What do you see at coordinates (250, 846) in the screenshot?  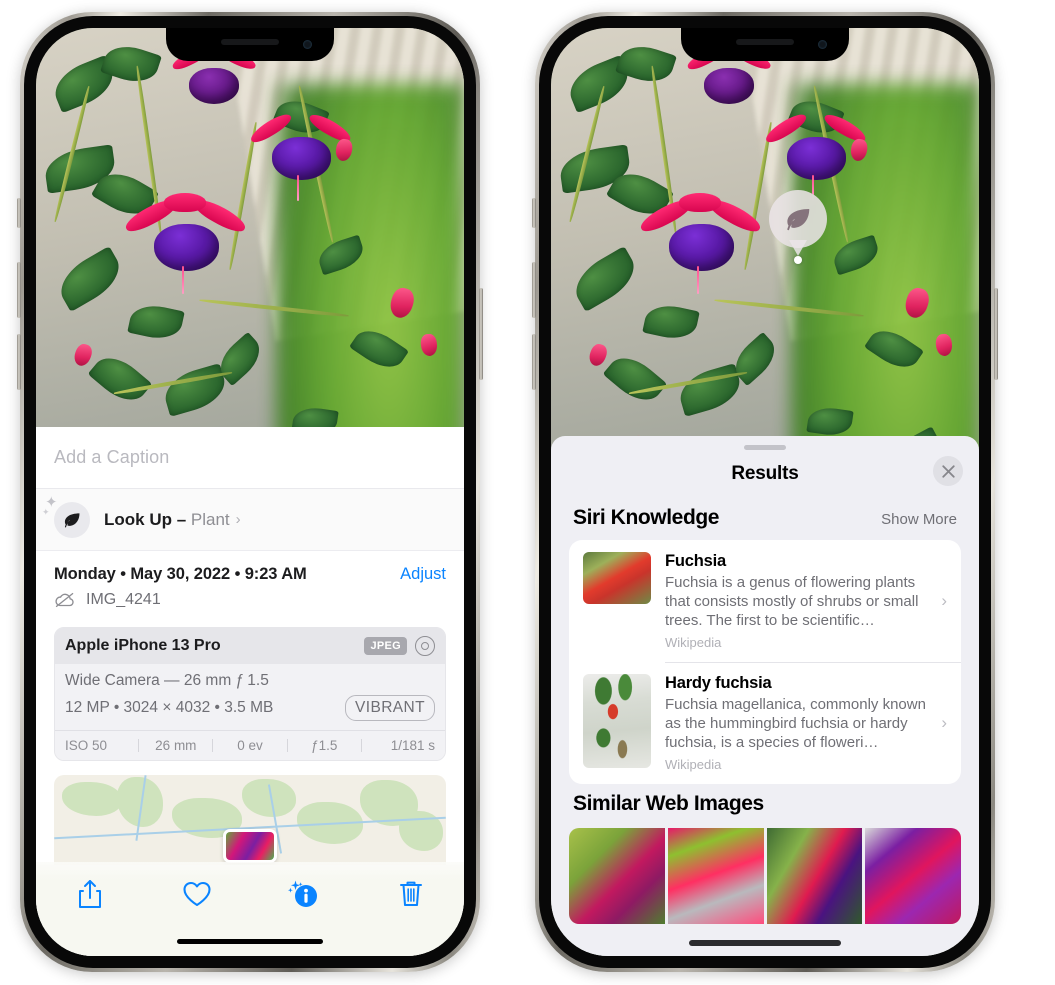 I see `map-photo-pin` at bounding box center [250, 846].